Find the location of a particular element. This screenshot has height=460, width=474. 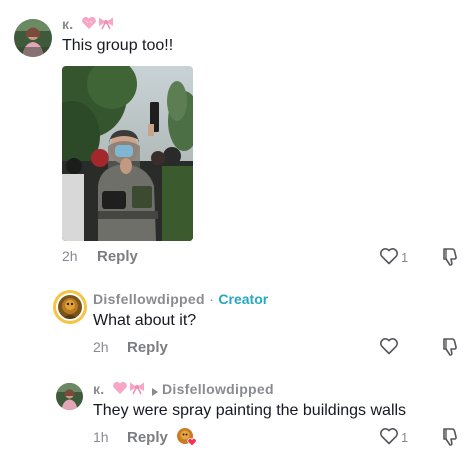

creator-liked-icon is located at coordinates (187, 439).